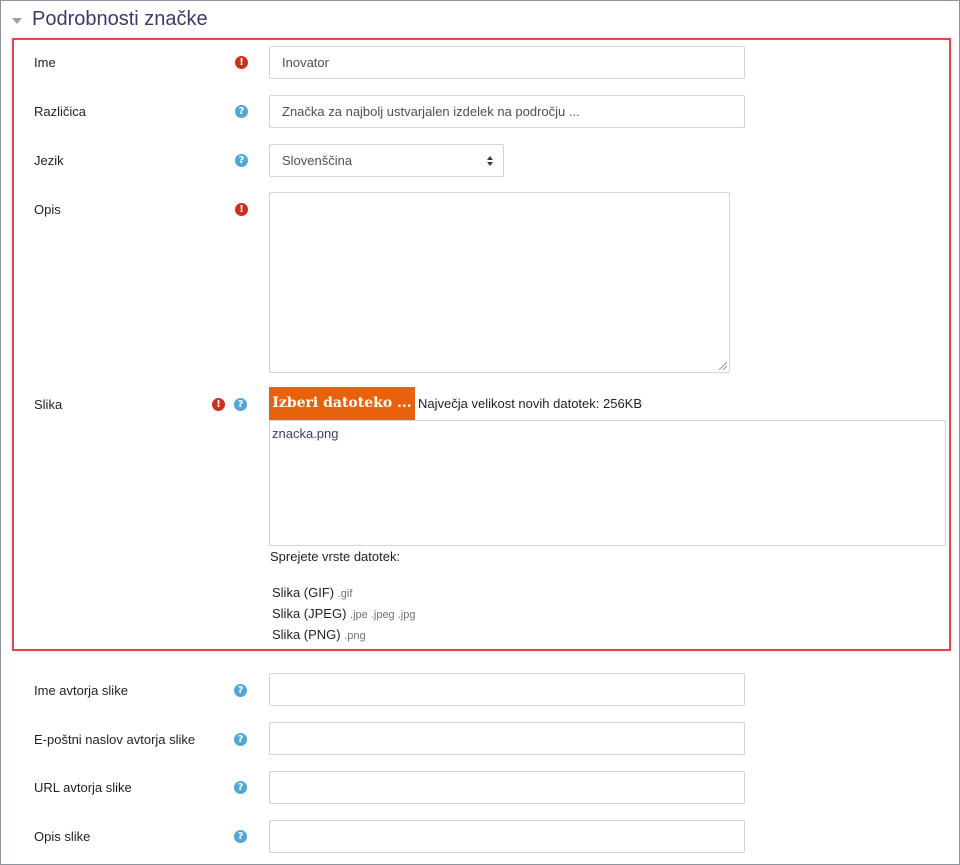 The height and width of the screenshot is (865, 960). I want to click on accepted-type-name: Slika (GIF), so click(303, 592).